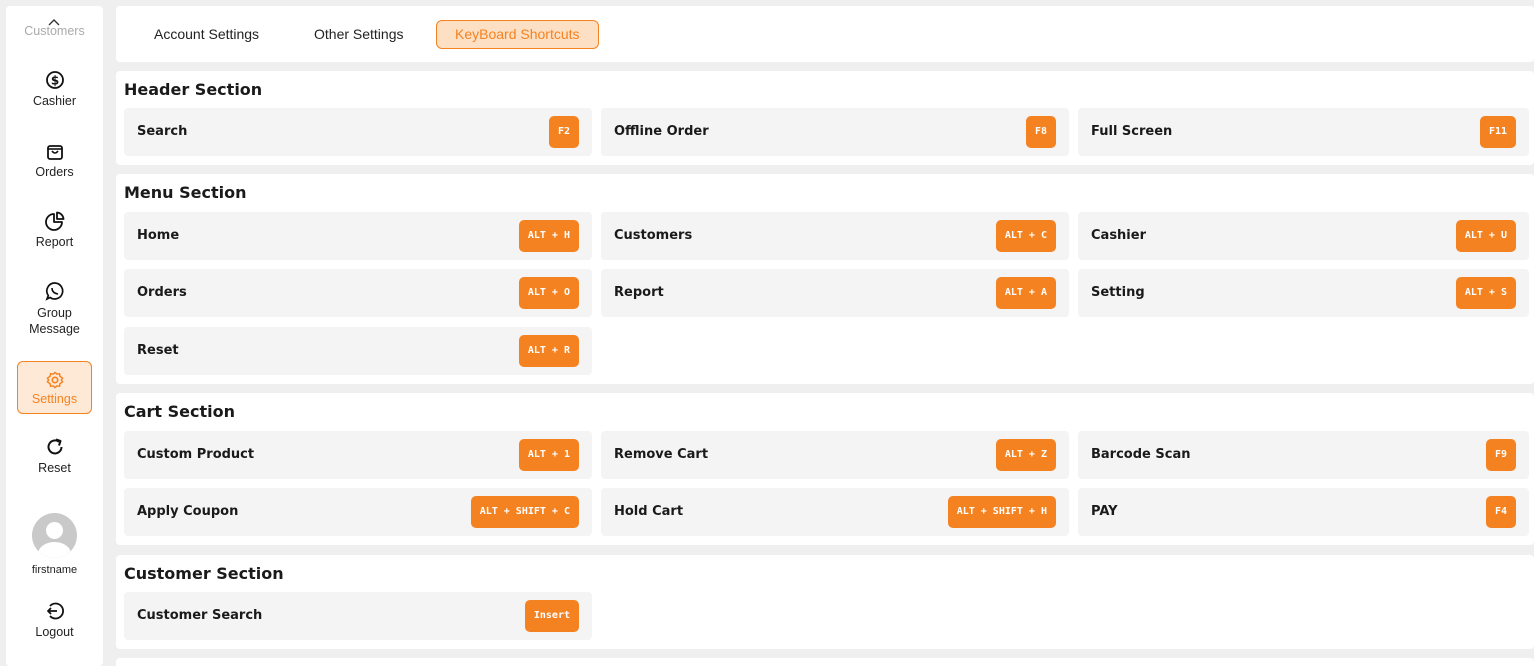 Image resolution: width=1534 pixels, height=666 pixels. What do you see at coordinates (835, 293) in the screenshot?
I see `shortcut-row: Report ALT + A` at bounding box center [835, 293].